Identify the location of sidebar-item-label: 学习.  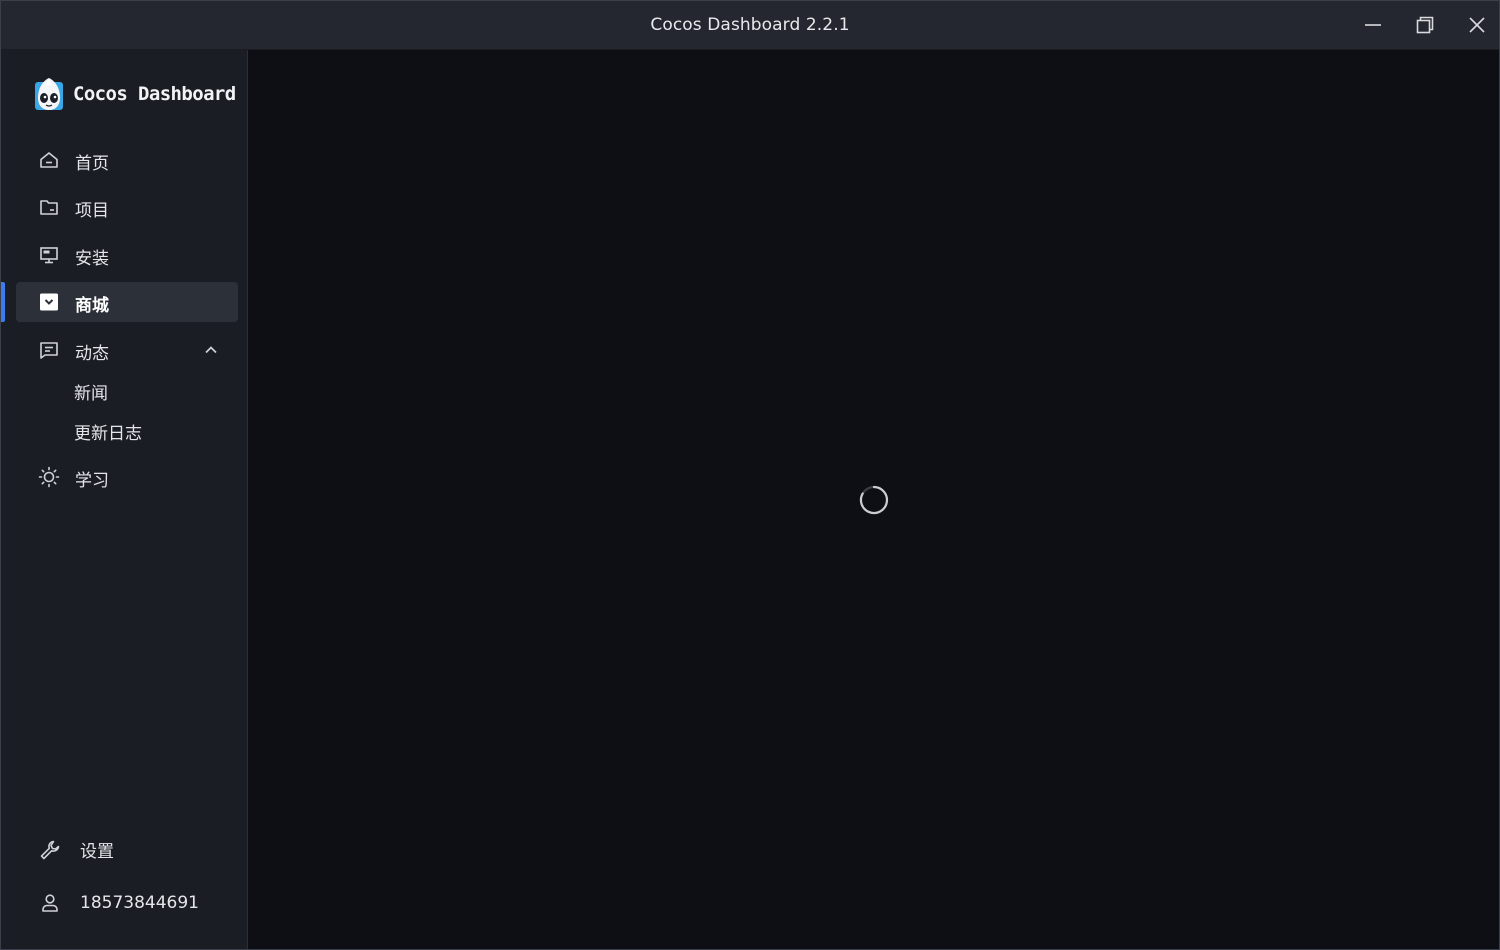
(92, 481).